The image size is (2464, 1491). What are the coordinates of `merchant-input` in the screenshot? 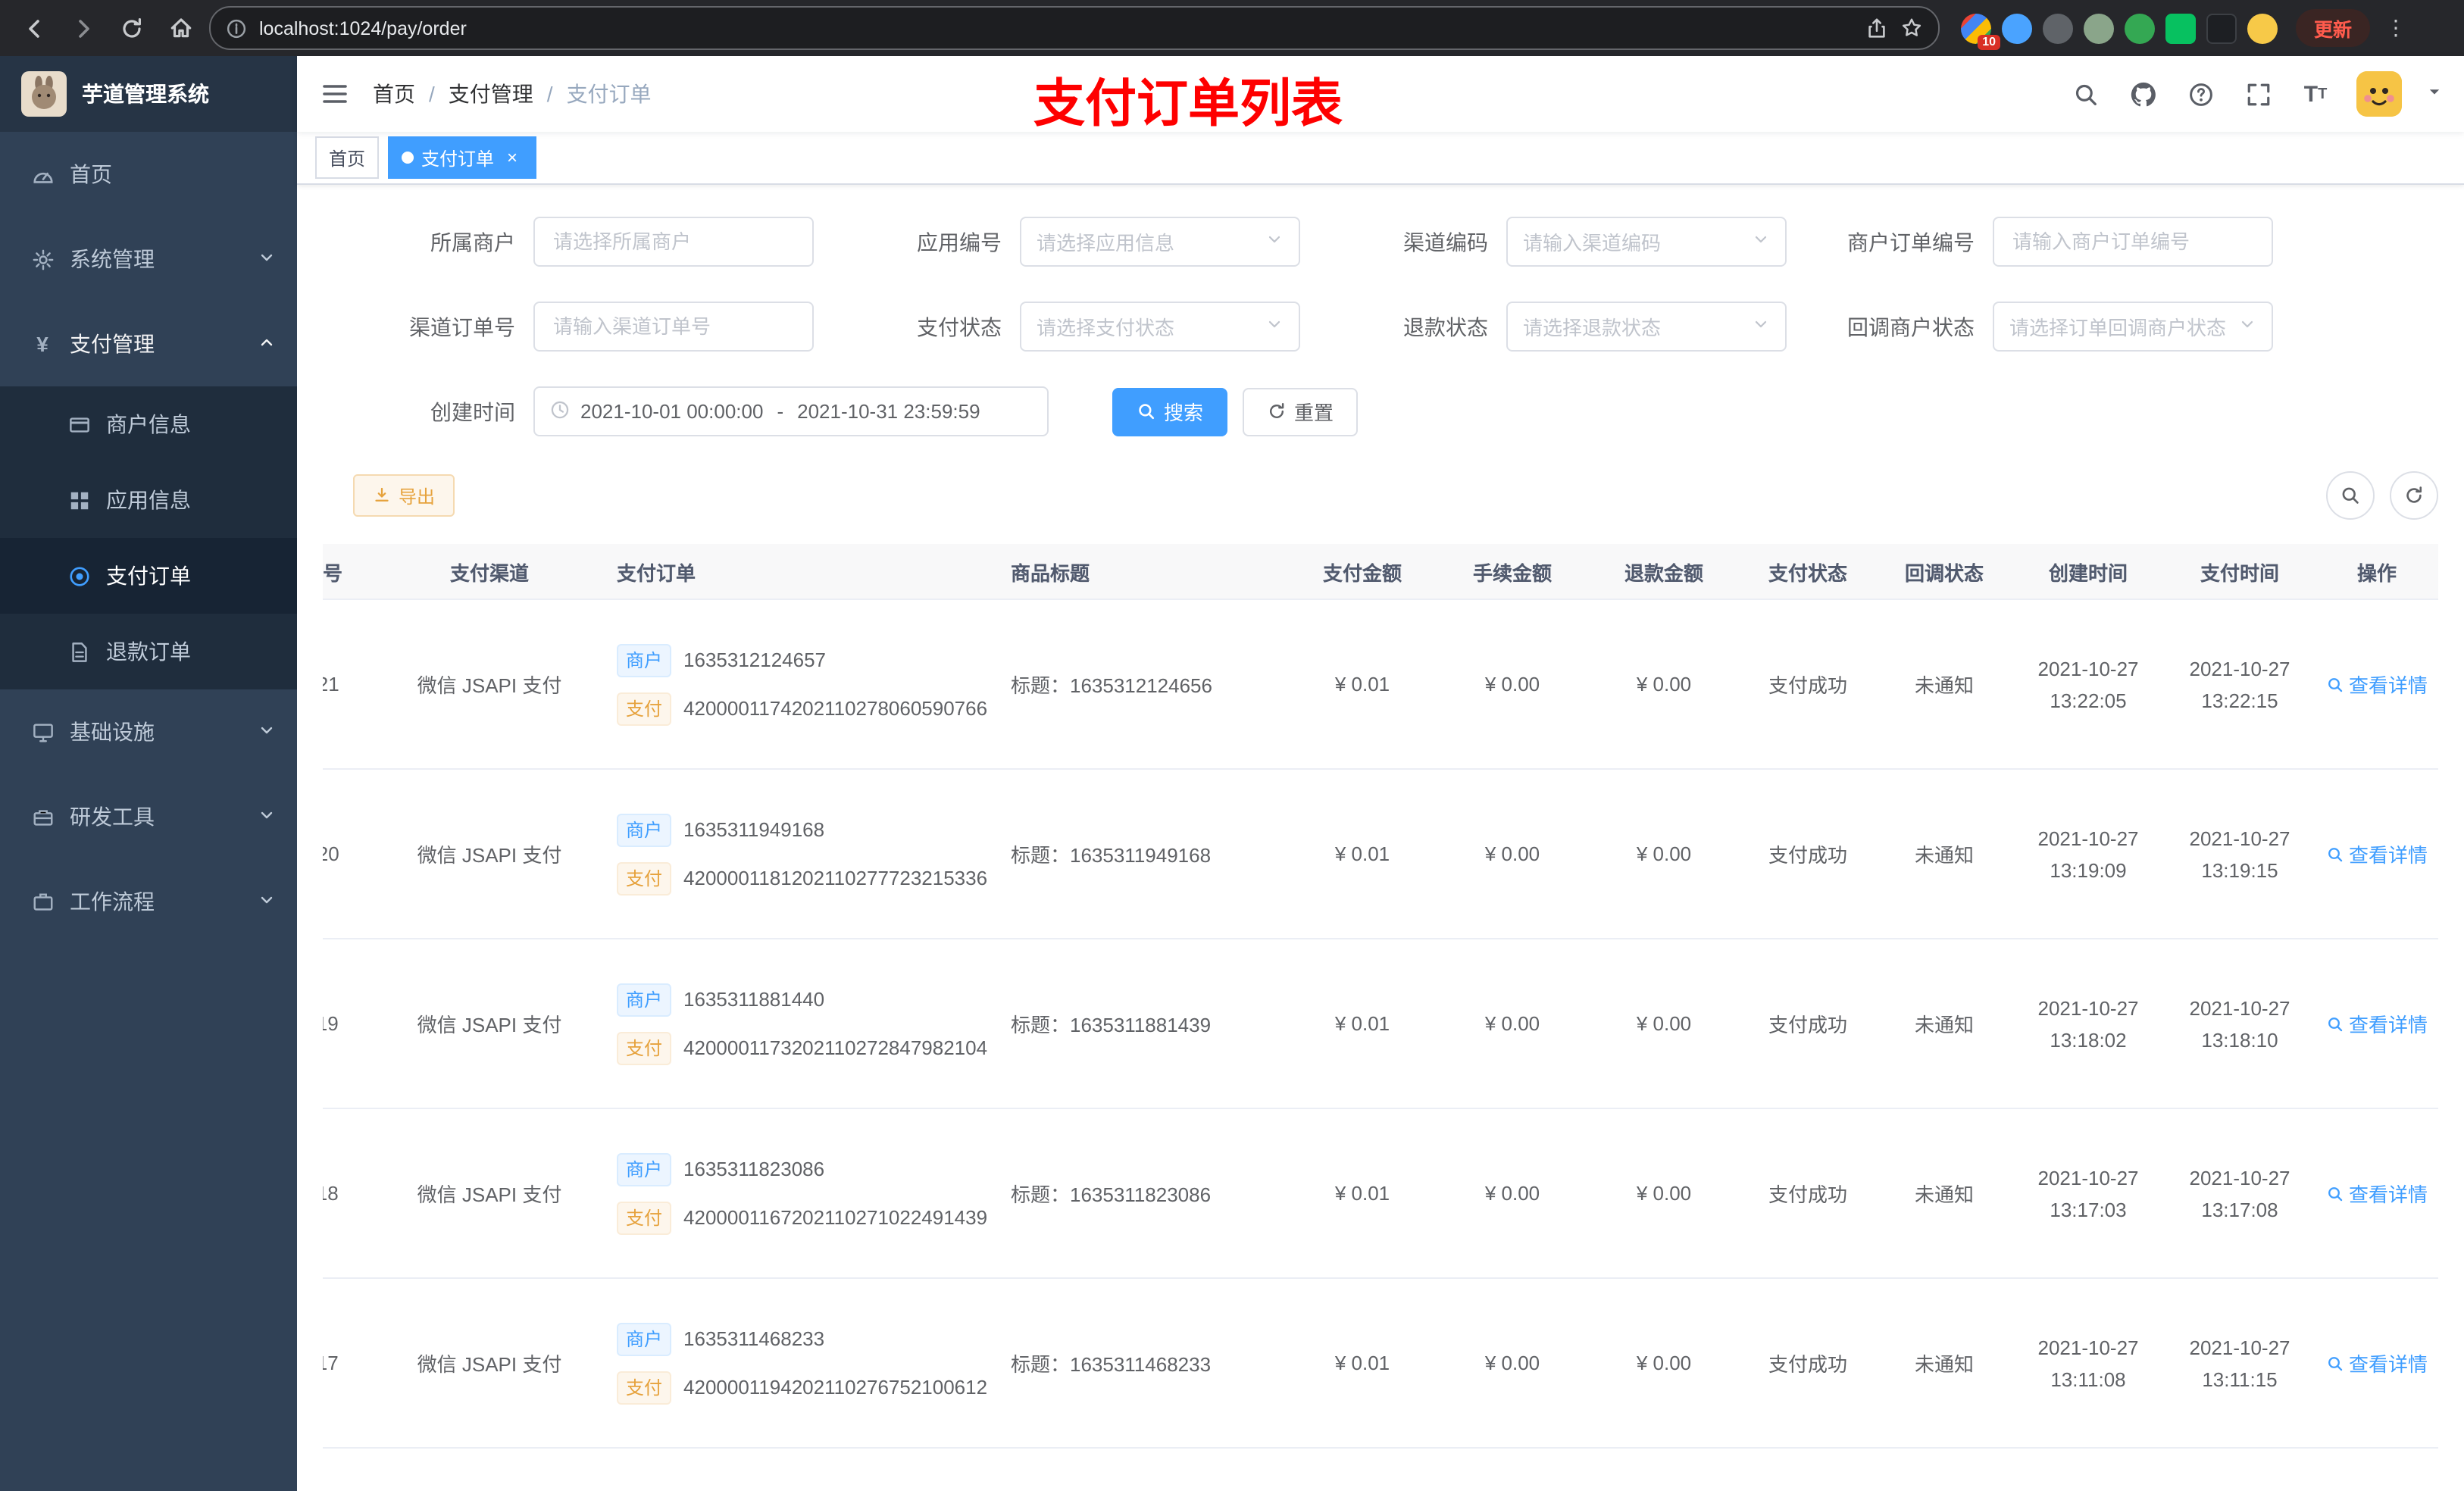 It's located at (673, 242).